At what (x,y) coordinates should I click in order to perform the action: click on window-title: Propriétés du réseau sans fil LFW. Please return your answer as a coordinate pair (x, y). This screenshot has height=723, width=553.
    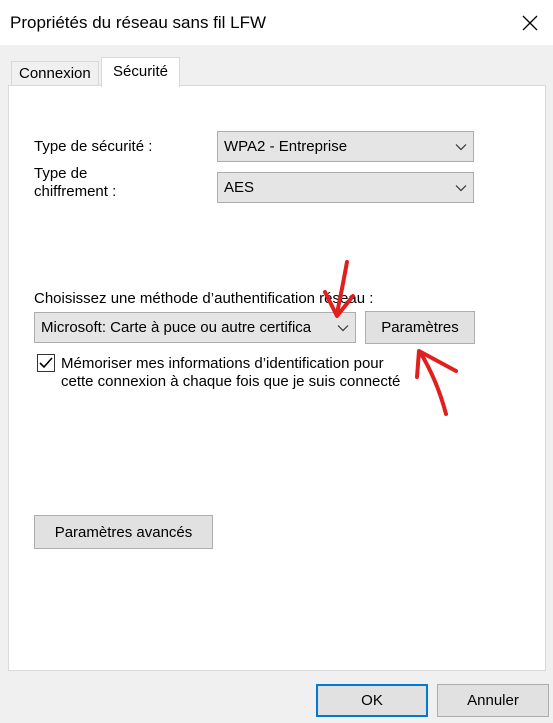
    Looking at the image, I should click on (138, 22).